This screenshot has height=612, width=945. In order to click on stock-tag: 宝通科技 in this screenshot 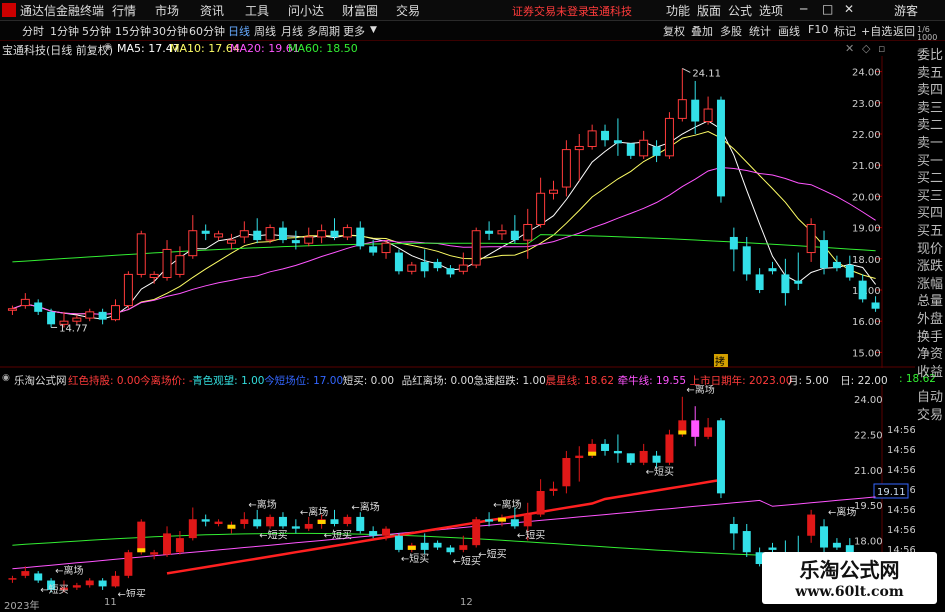, I will do `click(610, 11)`.